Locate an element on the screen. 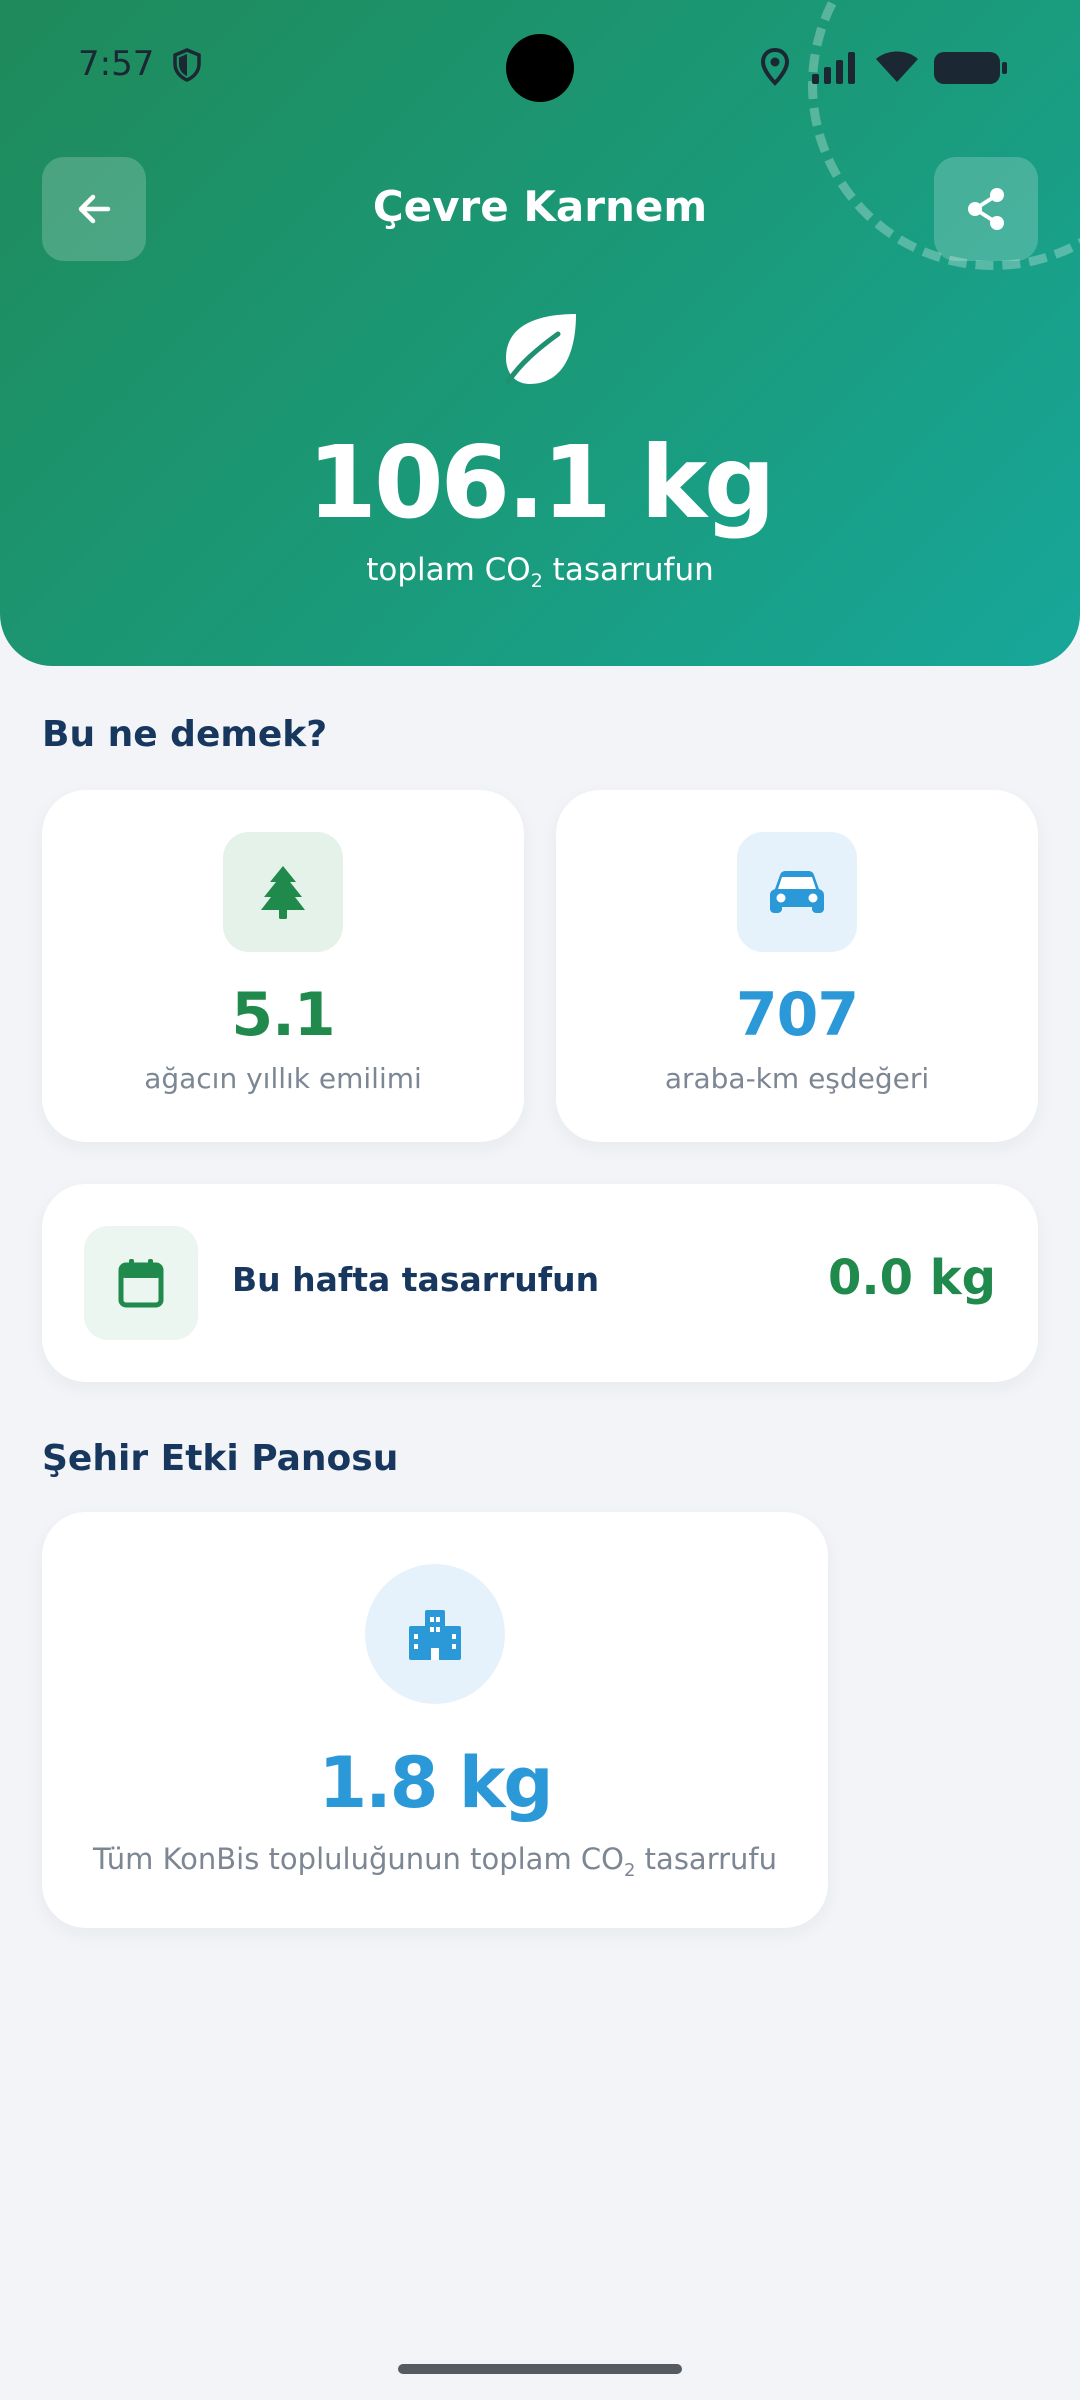 This screenshot has height=2400, width=1080. caption-subscript: 2 is located at coordinates (536, 581).